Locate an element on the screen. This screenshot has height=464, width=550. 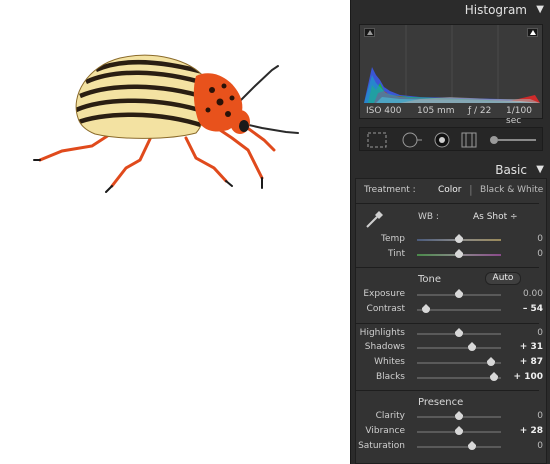
crop-icon is located at coordinates (377, 140).